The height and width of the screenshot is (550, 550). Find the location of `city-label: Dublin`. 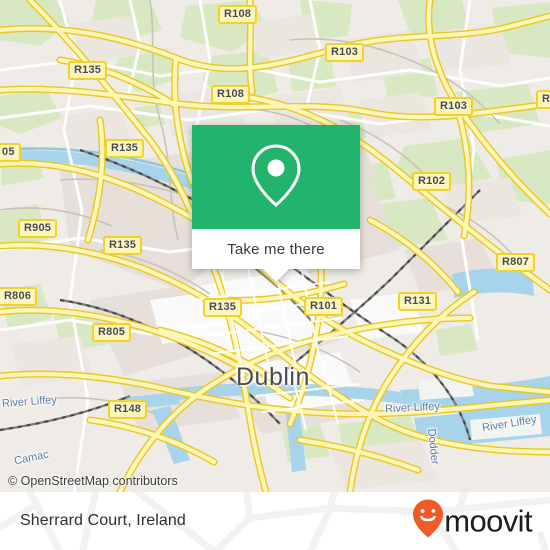

city-label: Dublin is located at coordinates (273, 377).